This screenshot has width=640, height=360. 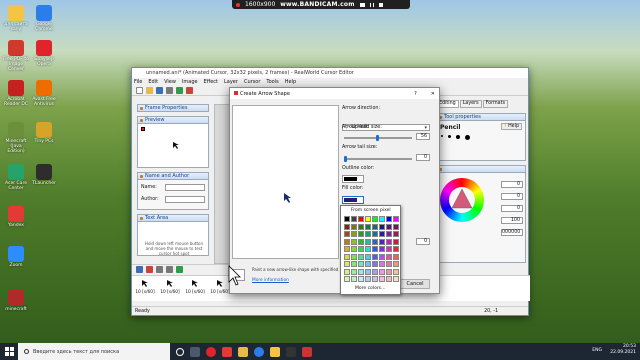 I want to click on fill-color-button, so click(x=353, y=200).